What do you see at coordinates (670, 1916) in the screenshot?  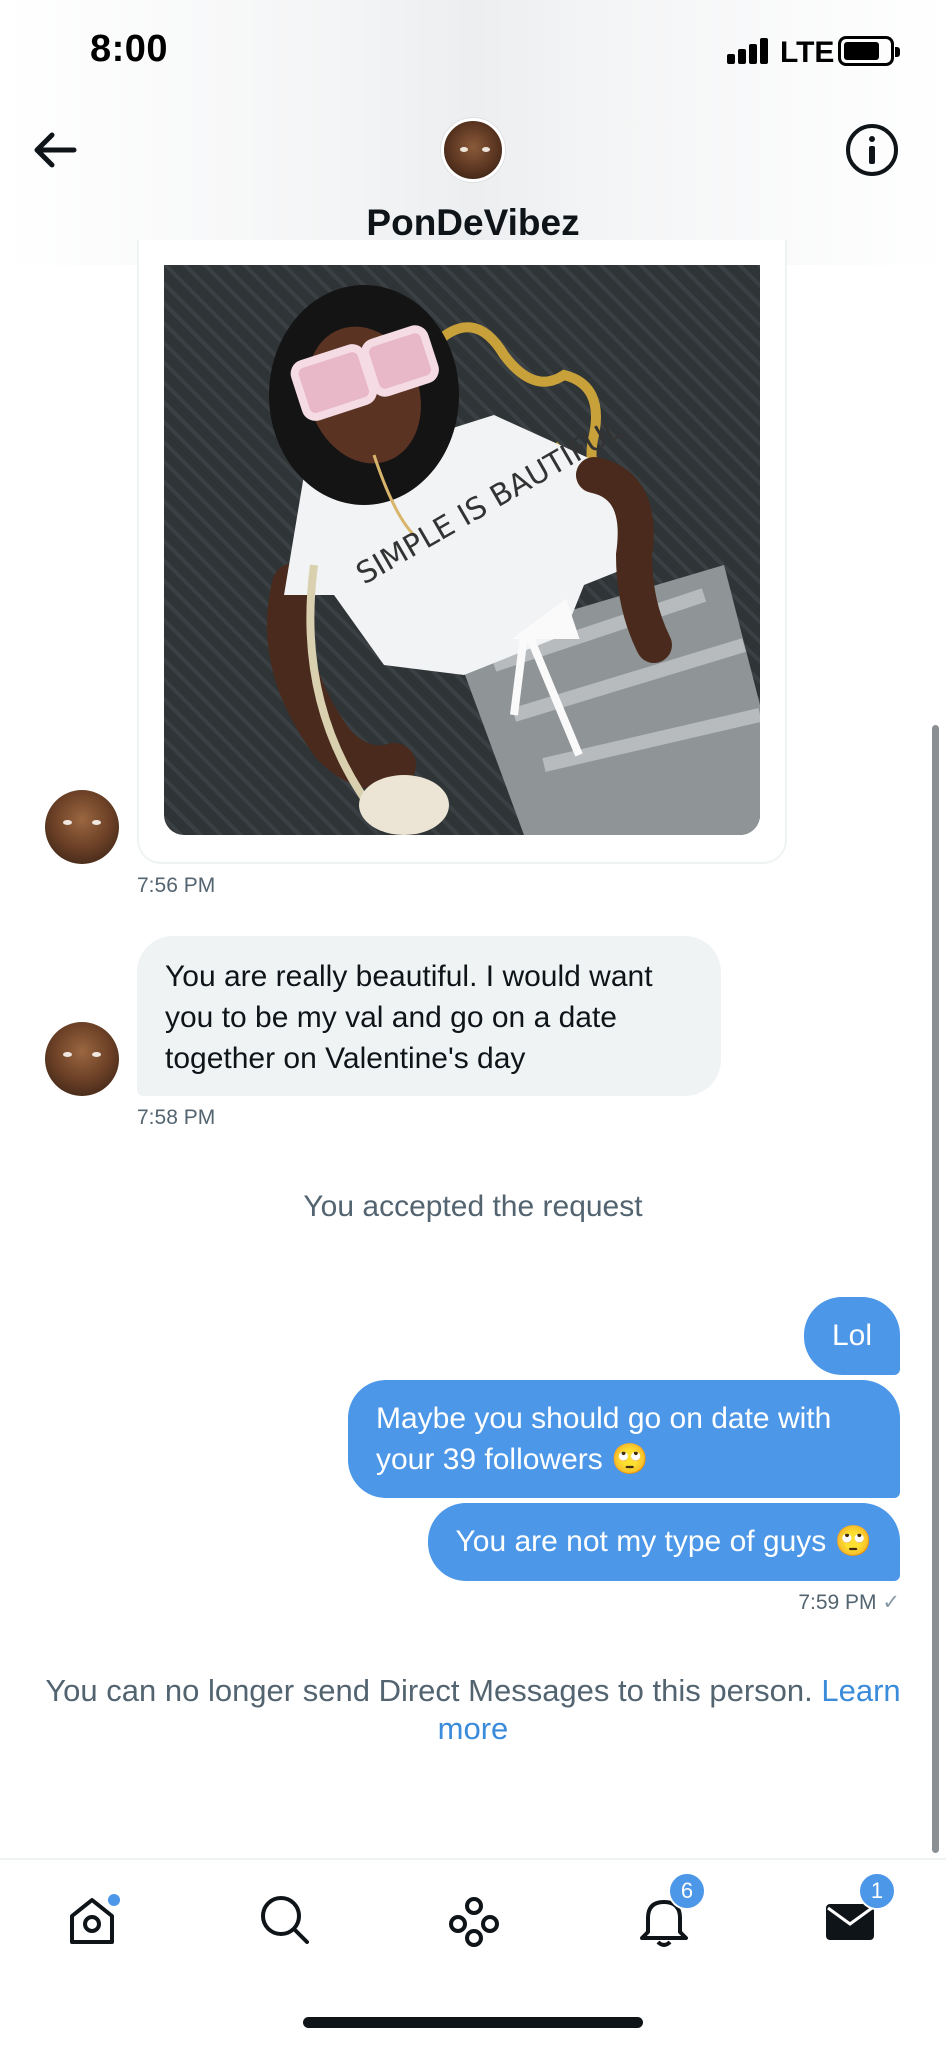 I see `tab-notifications: 6` at bounding box center [670, 1916].